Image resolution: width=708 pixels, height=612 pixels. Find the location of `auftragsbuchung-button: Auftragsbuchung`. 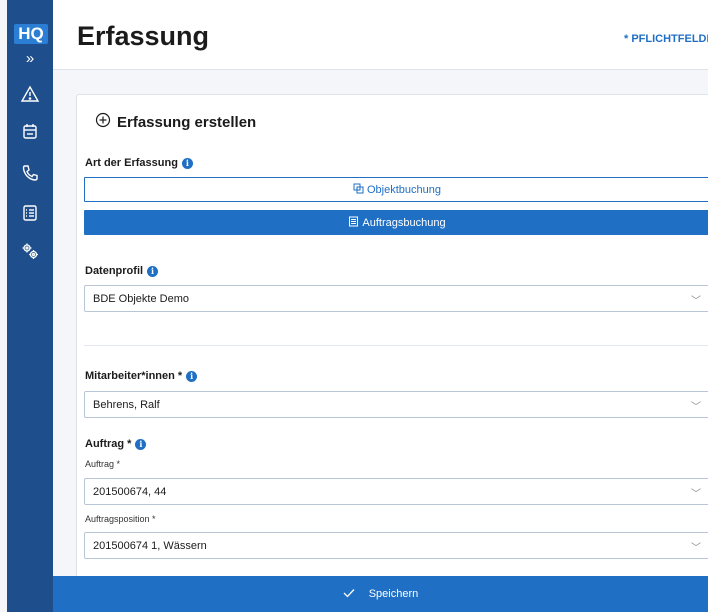

auftragsbuchung-button: Auftragsbuchung is located at coordinates (396, 222).